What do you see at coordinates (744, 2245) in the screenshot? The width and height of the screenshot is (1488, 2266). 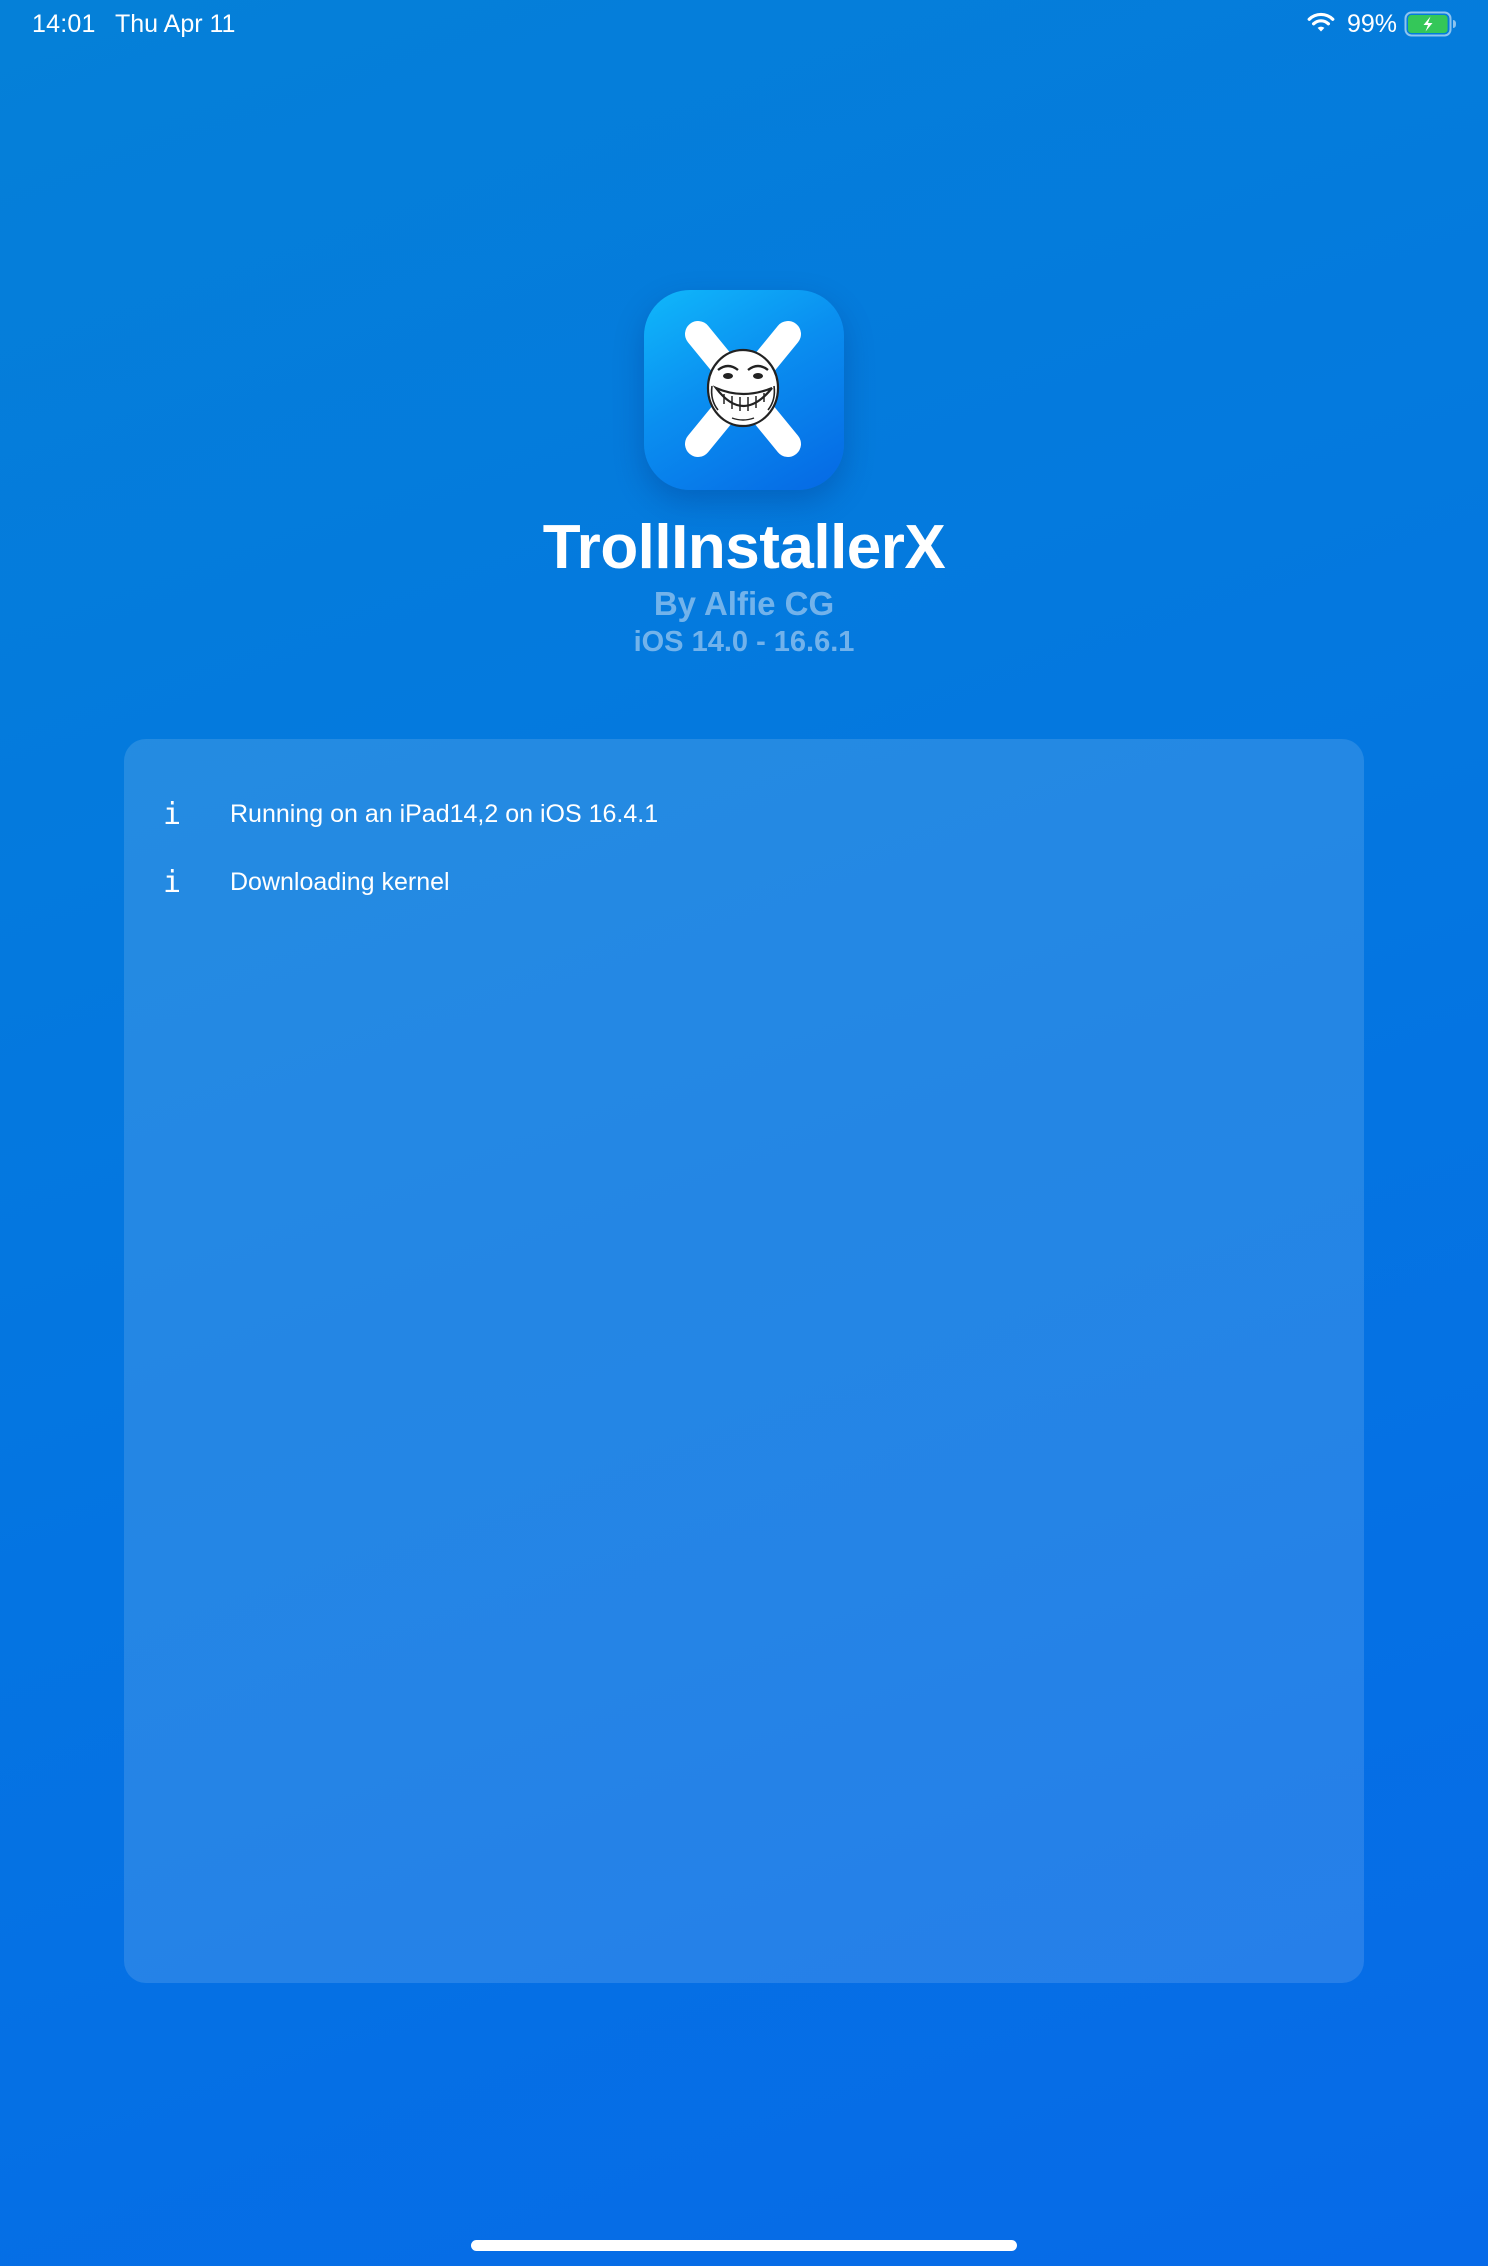 I see `home-indicator` at bounding box center [744, 2245].